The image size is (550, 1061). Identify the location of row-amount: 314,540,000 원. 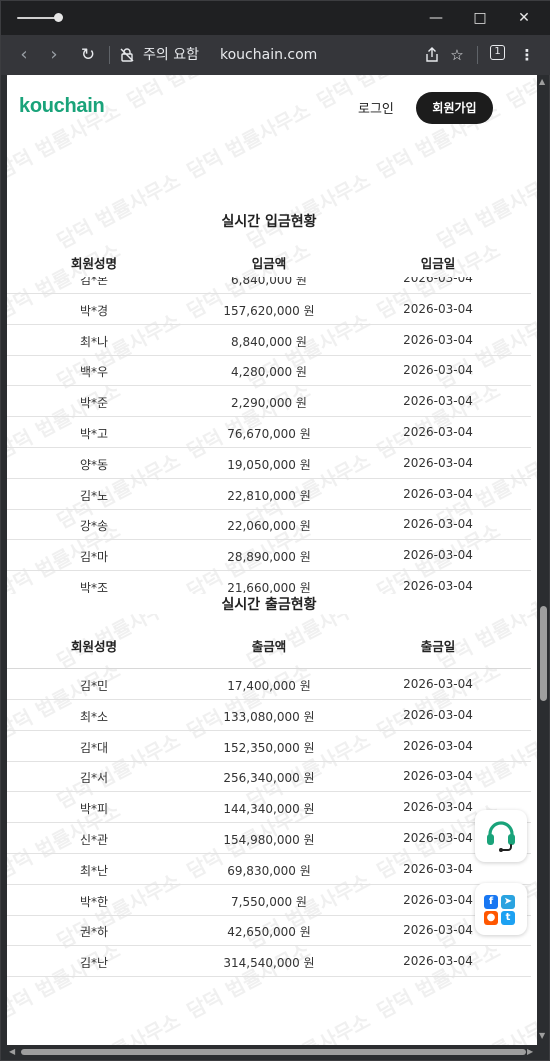
(269, 963).